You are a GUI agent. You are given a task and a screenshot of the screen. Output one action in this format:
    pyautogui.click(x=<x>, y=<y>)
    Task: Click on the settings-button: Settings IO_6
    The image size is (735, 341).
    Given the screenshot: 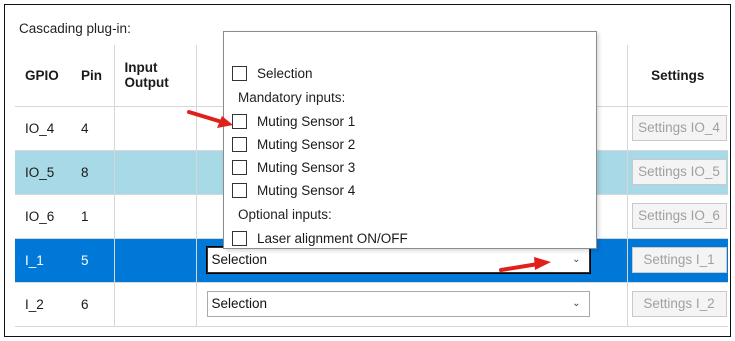 What is the action you would take?
    pyautogui.click(x=679, y=216)
    